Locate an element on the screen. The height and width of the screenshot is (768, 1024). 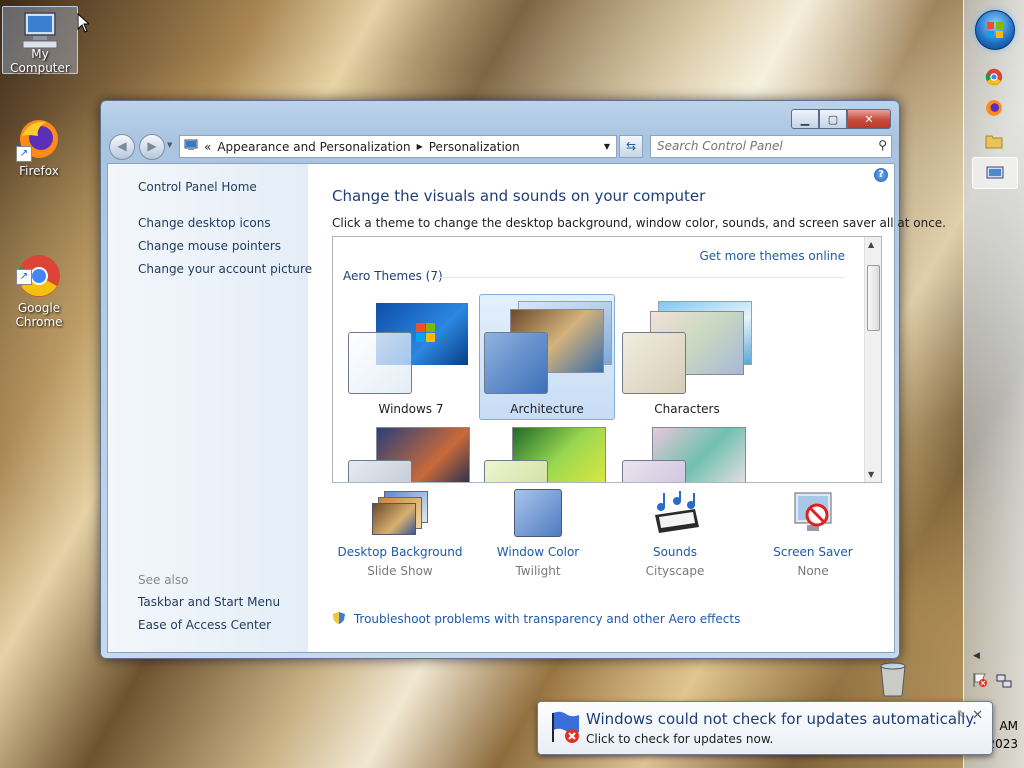
taskbar-control-panel-button is located at coordinates (995, 173).